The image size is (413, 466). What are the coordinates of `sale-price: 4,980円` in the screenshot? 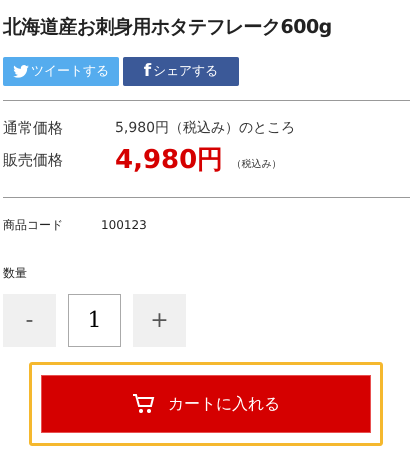 It's located at (169, 160).